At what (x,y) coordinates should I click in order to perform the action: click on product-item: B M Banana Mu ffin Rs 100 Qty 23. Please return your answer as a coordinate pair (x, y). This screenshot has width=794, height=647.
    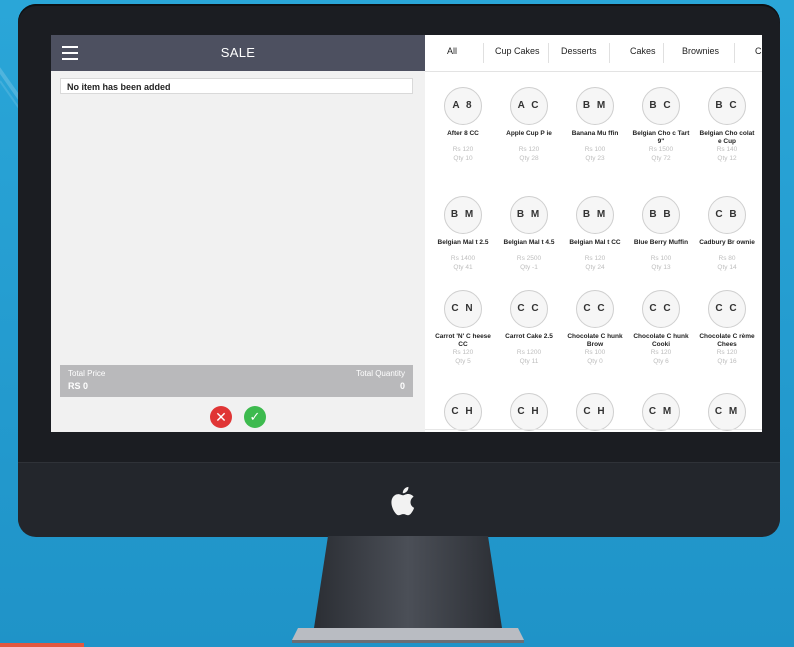
    Looking at the image, I should click on (595, 125).